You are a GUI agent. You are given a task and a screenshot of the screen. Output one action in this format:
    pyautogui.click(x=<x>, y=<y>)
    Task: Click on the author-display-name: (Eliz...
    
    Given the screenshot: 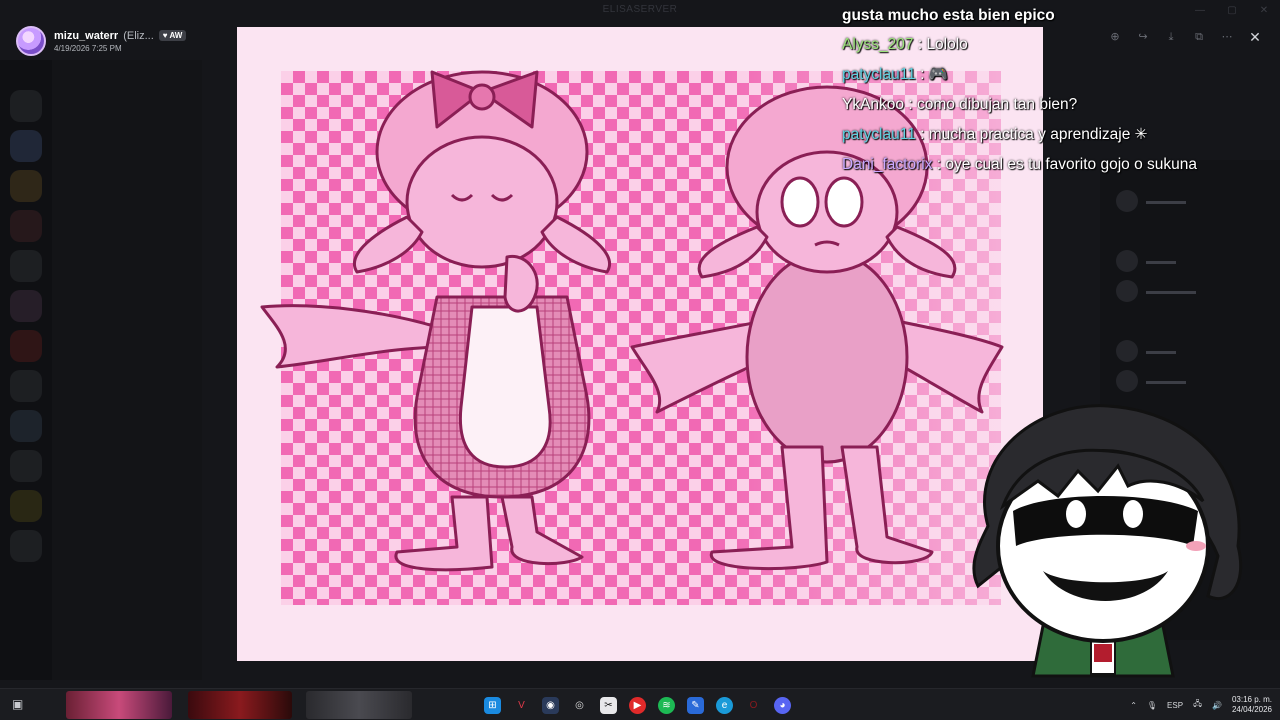 What is the action you would take?
    pyautogui.click(x=138, y=35)
    